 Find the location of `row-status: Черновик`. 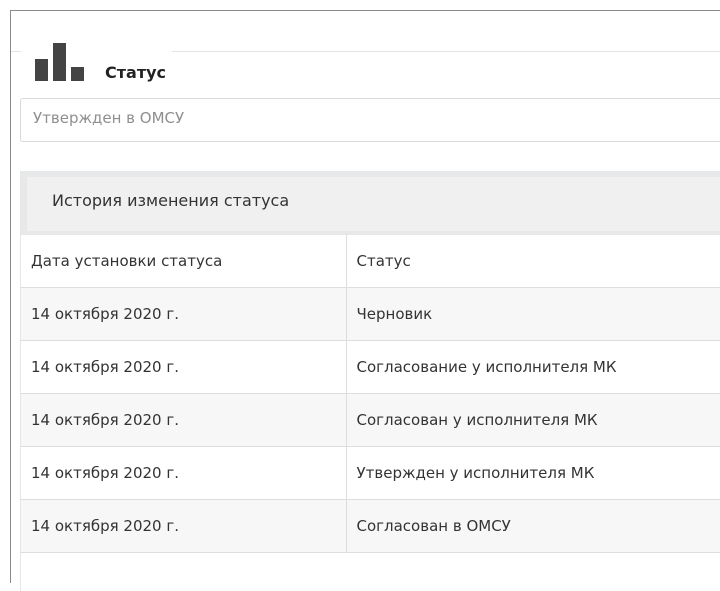

row-status: Черновик is located at coordinates (533, 314).